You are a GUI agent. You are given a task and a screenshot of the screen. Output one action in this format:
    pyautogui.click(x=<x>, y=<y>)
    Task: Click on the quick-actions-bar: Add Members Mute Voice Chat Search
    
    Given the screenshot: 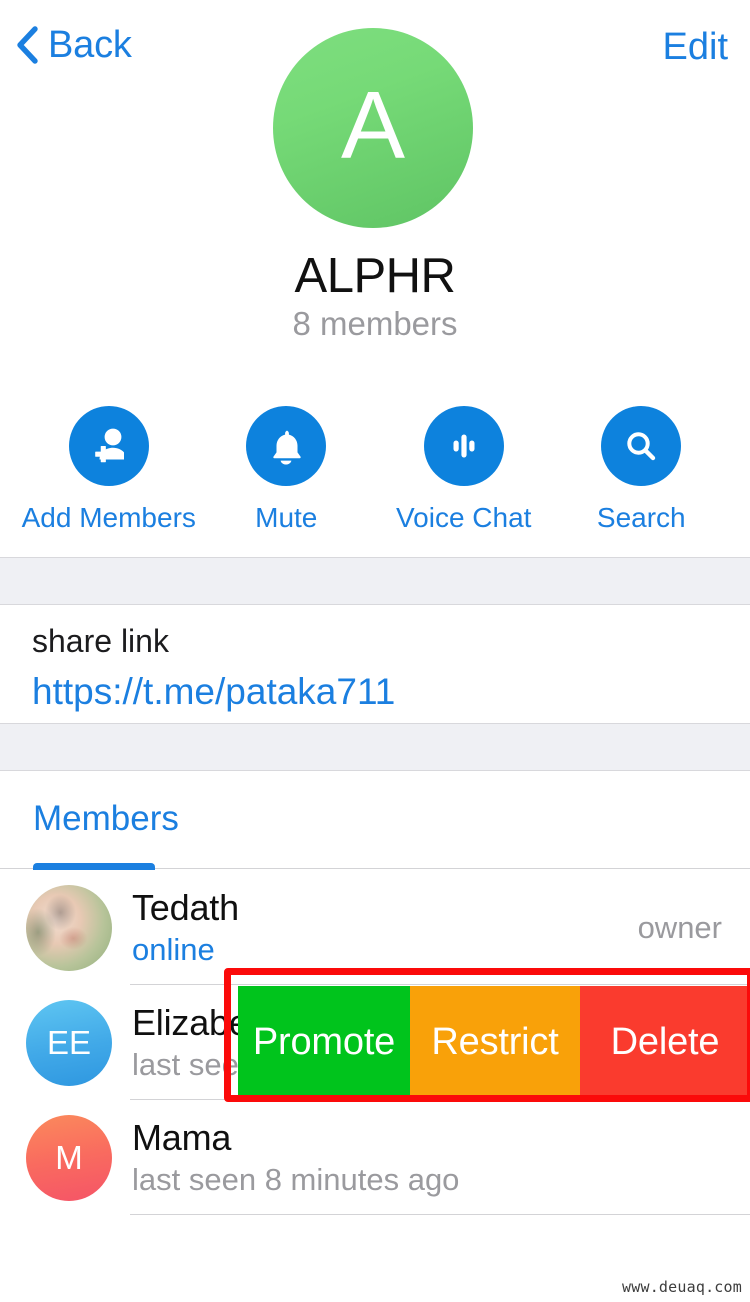 What is the action you would take?
    pyautogui.click(x=375, y=470)
    